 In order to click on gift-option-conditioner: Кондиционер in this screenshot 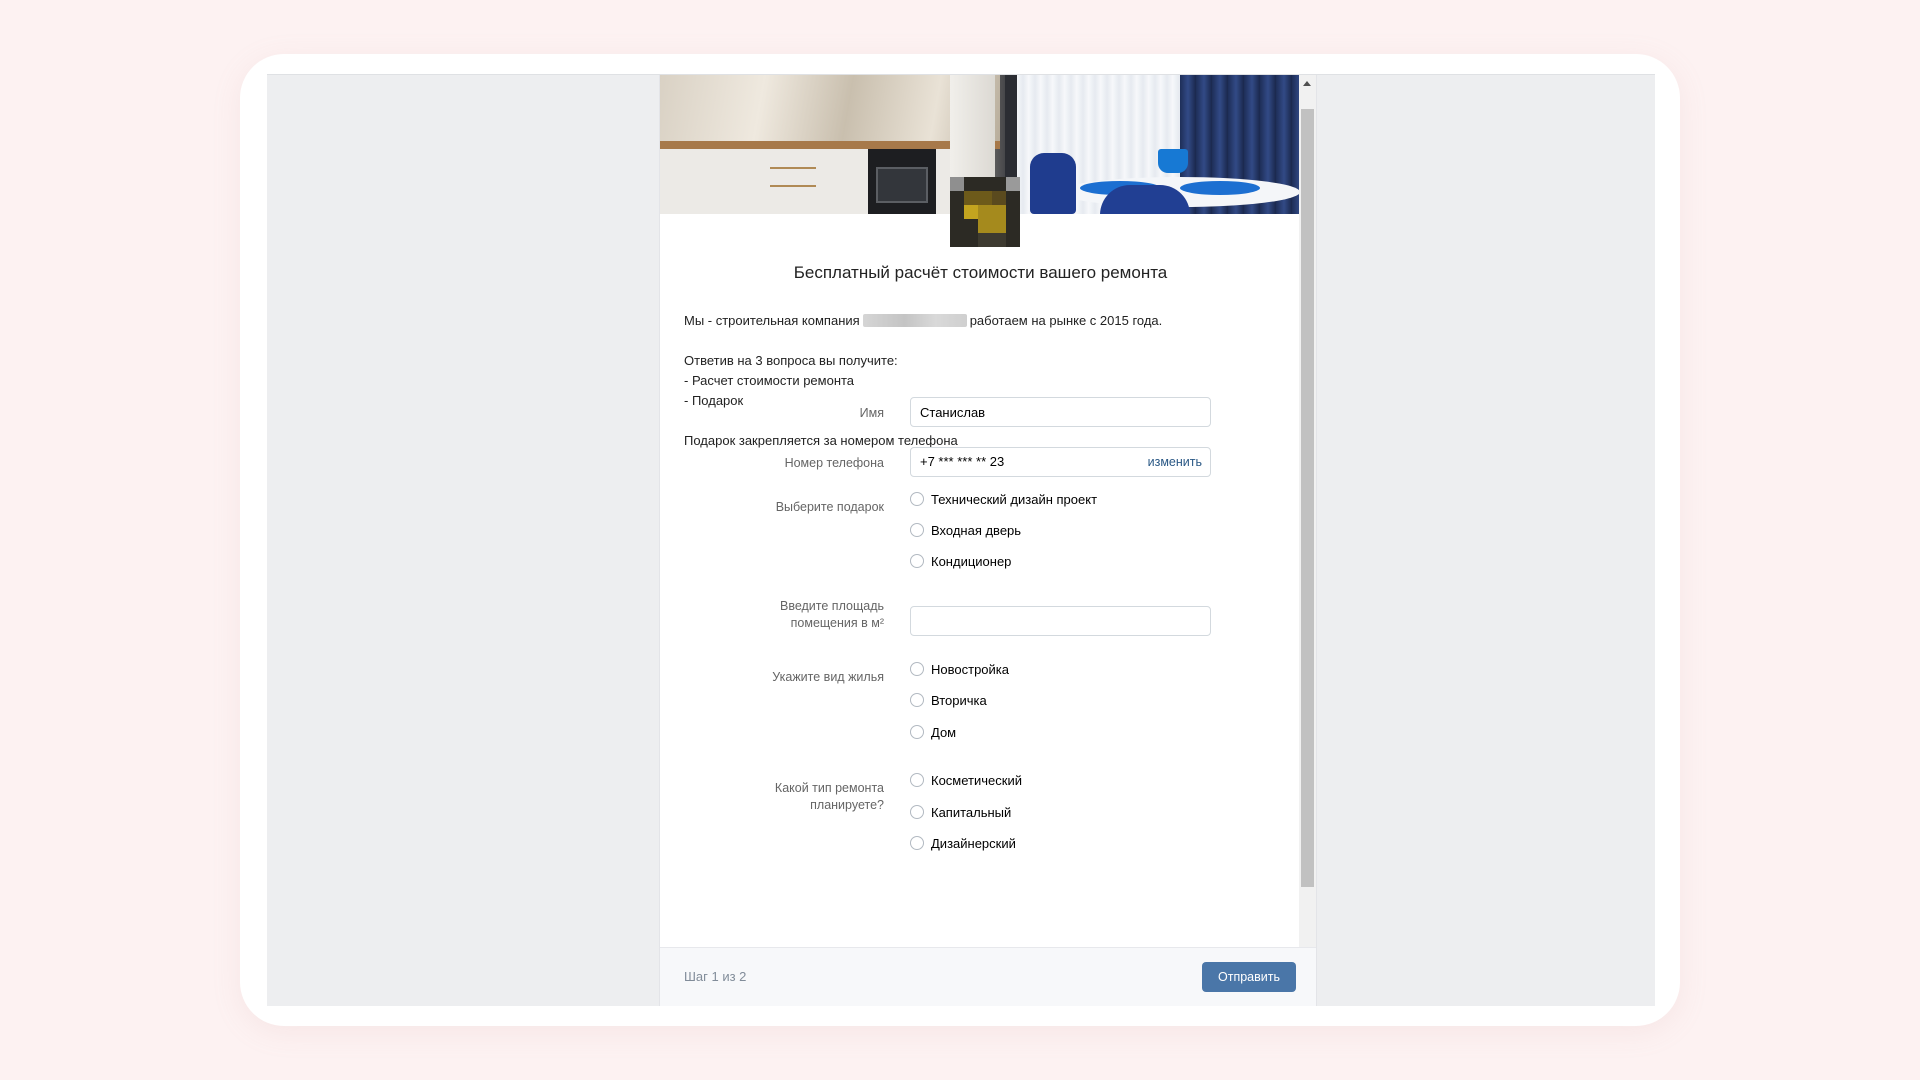, I will do `click(960, 561)`.